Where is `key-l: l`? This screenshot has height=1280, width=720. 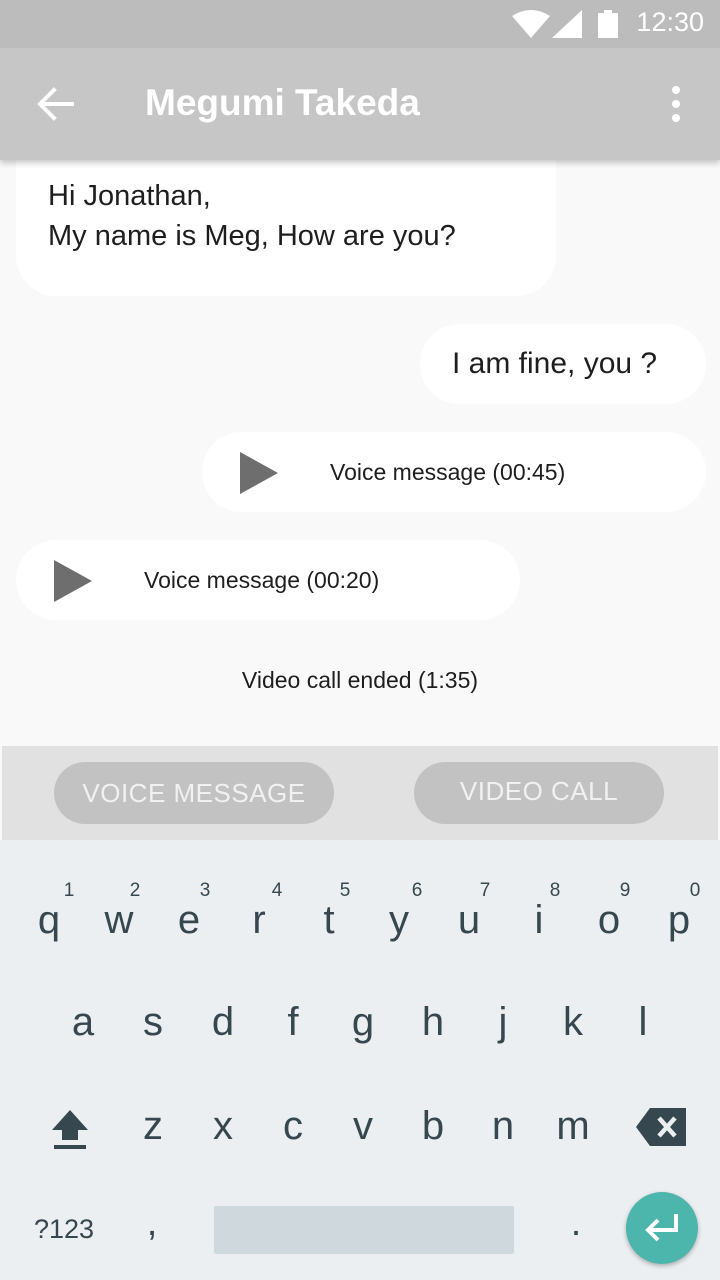 key-l: l is located at coordinates (643, 1022).